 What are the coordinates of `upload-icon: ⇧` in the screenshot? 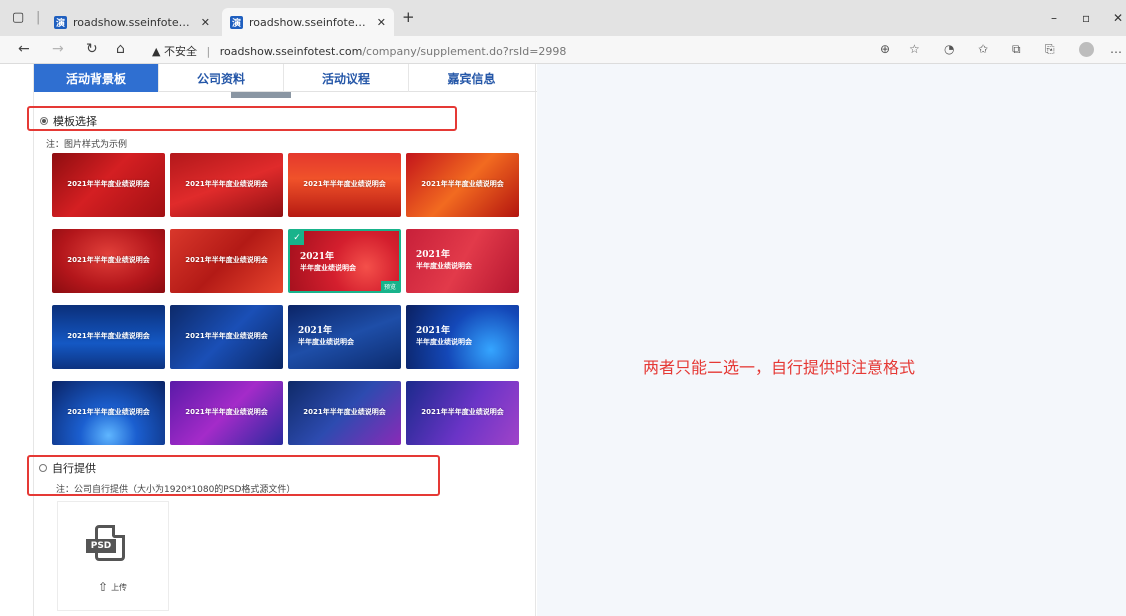 It's located at (103, 587).